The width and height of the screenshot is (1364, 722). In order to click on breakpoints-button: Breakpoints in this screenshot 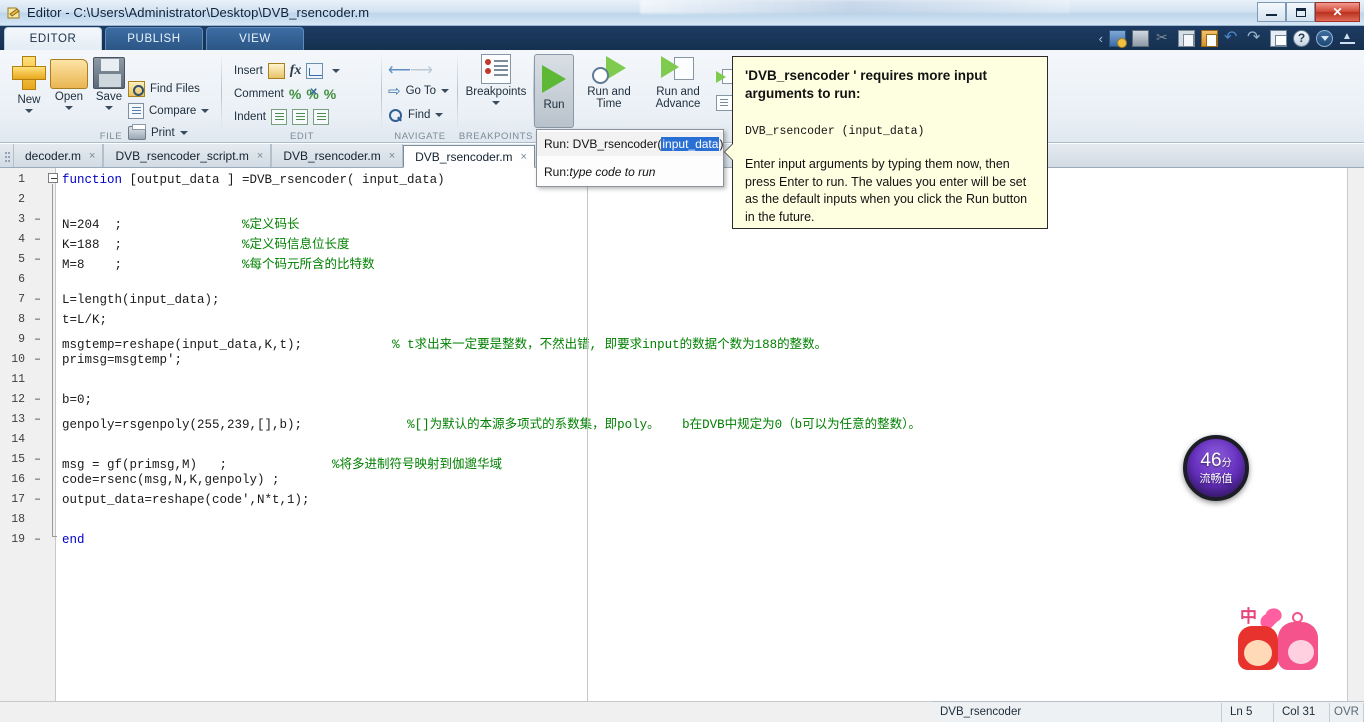, I will do `click(496, 91)`.